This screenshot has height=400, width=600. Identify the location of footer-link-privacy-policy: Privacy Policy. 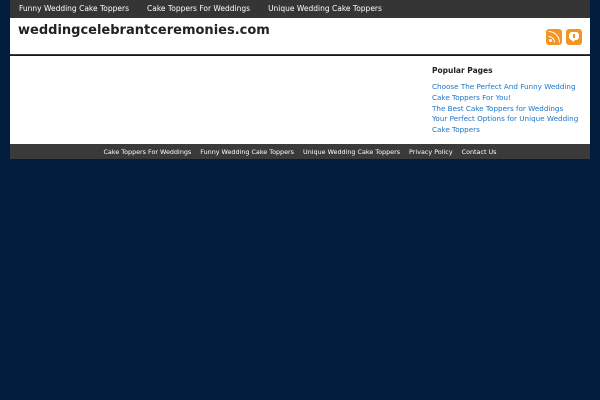
(431, 152).